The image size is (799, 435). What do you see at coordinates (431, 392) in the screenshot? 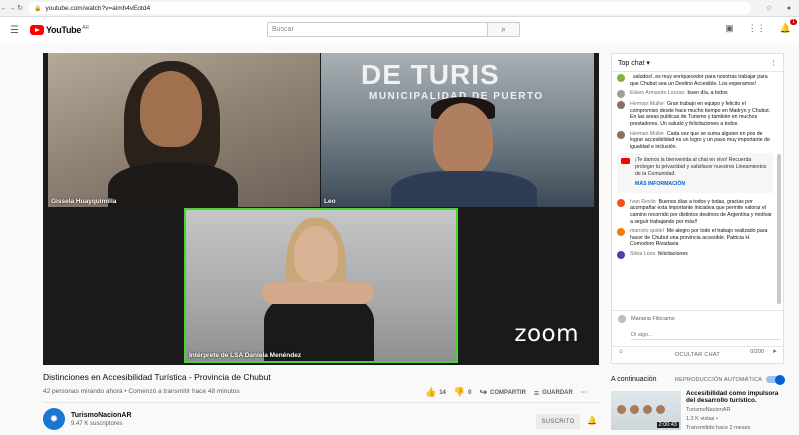
I see `thumbs-up-icon: 👍` at bounding box center [431, 392].